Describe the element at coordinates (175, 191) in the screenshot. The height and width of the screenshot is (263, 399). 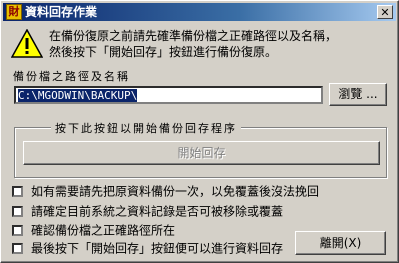
I see `checklist-item-label: 如有需要請先把原資料備份一次，以免覆蓋後沒法挽回` at that location.